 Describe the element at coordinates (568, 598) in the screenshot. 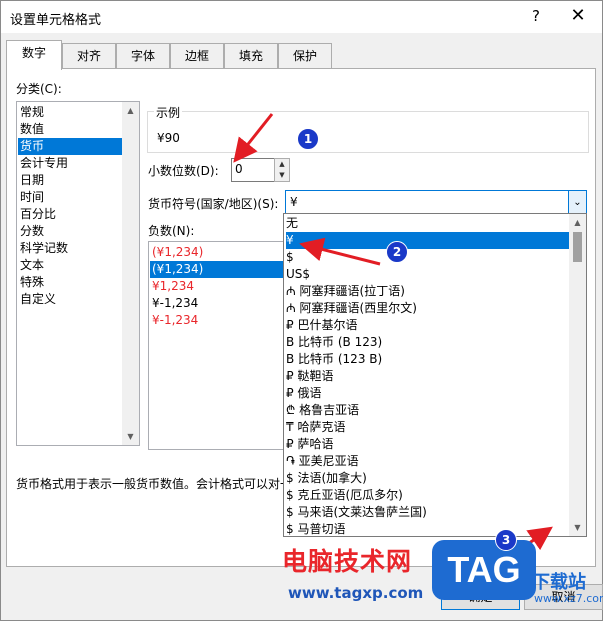

I see `watermark-site-url: www.xz7.com` at that location.